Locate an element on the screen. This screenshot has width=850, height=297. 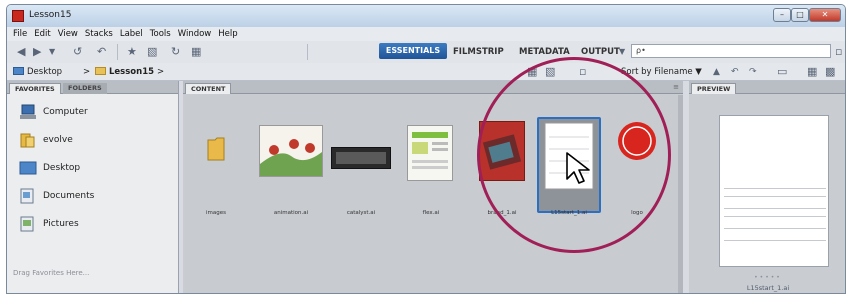
flex-artwork-icon is located at coordinates (430, 153).